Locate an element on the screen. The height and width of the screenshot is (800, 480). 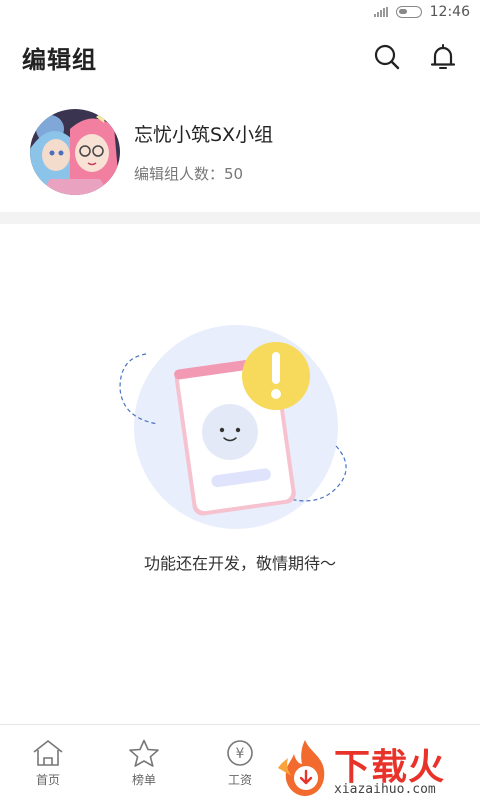
section-divider is located at coordinates (240, 218).